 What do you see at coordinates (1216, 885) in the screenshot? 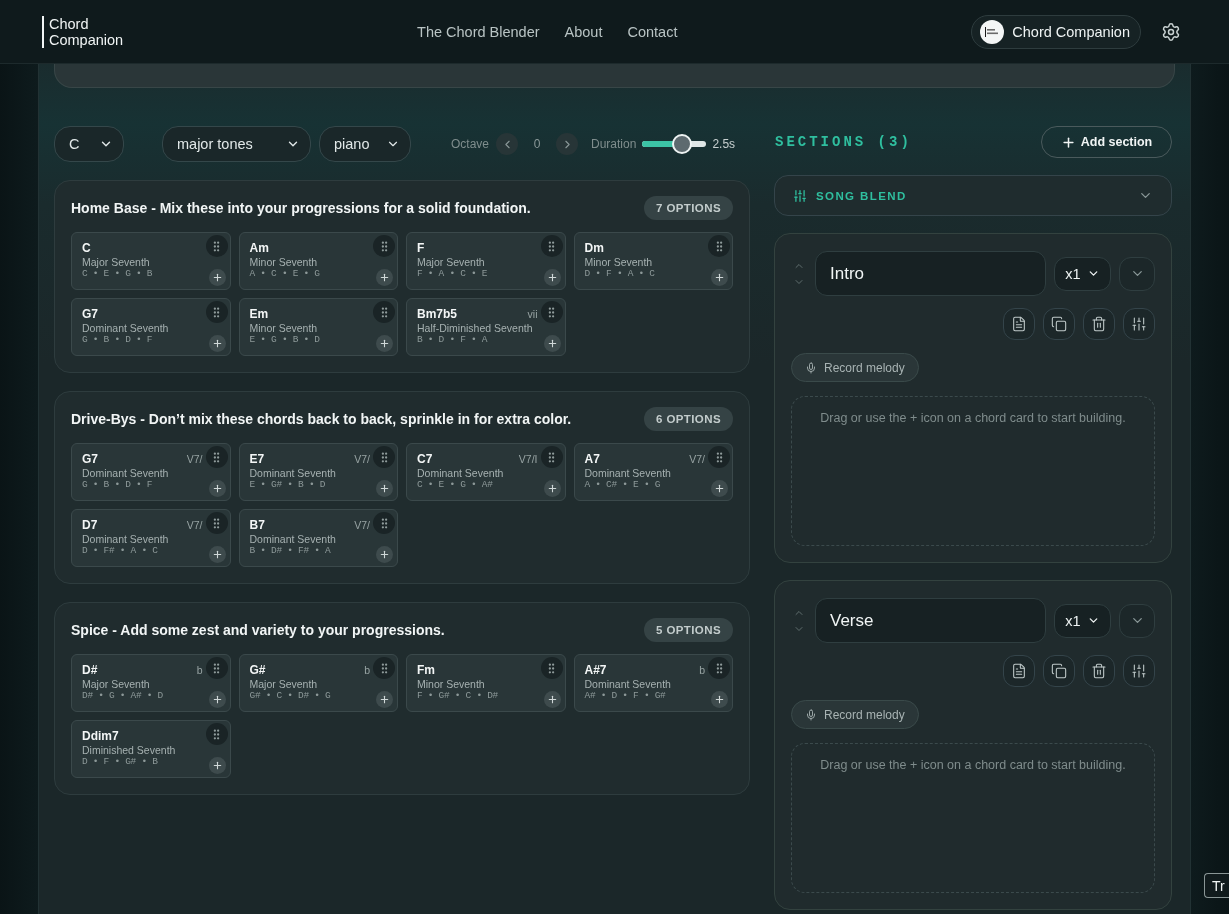
I see `floating-button: Tr` at bounding box center [1216, 885].